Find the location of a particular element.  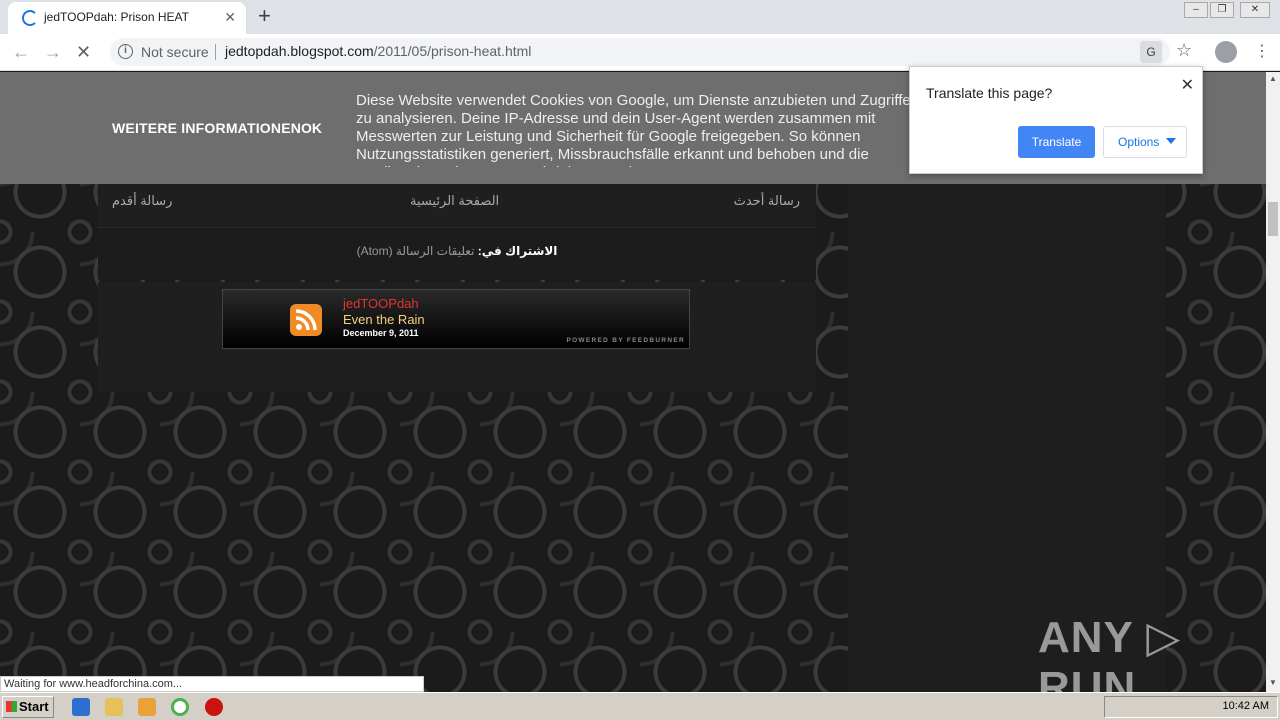

options-button: Options is located at coordinates (1145, 142).